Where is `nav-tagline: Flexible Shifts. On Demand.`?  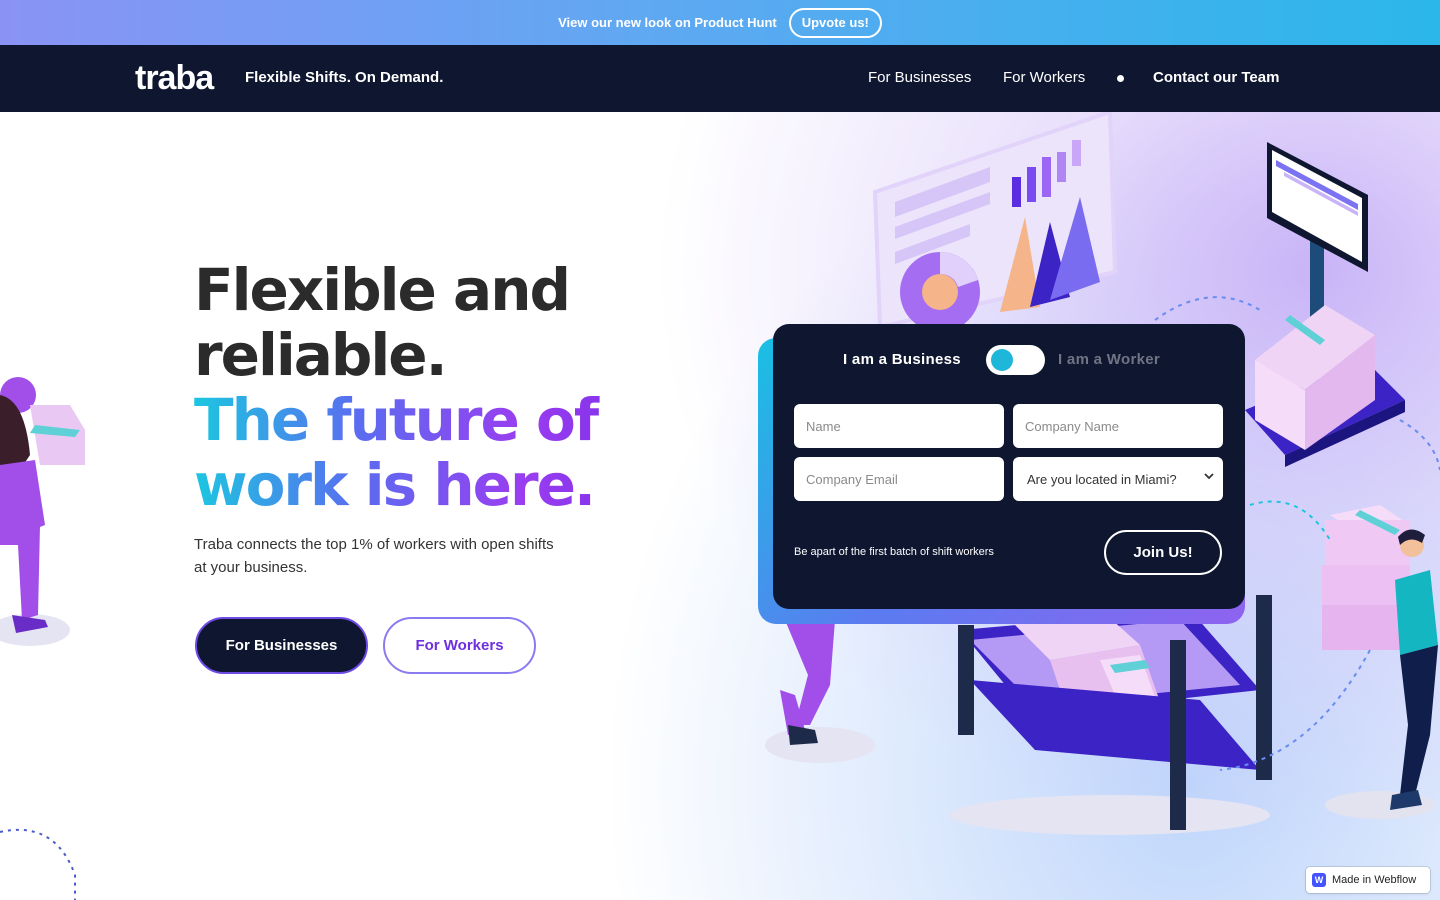
nav-tagline: Flexible Shifts. On Demand. is located at coordinates (344, 77).